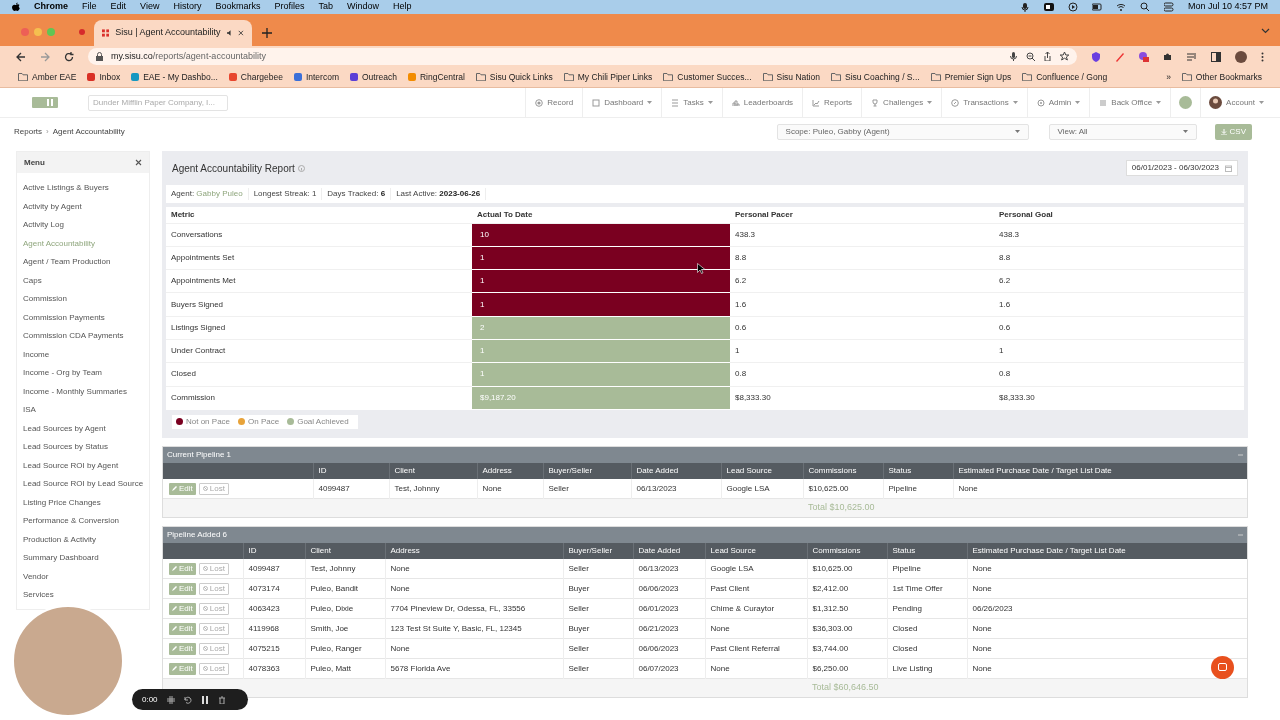  I want to click on pencil-icon, so click(174, 589).